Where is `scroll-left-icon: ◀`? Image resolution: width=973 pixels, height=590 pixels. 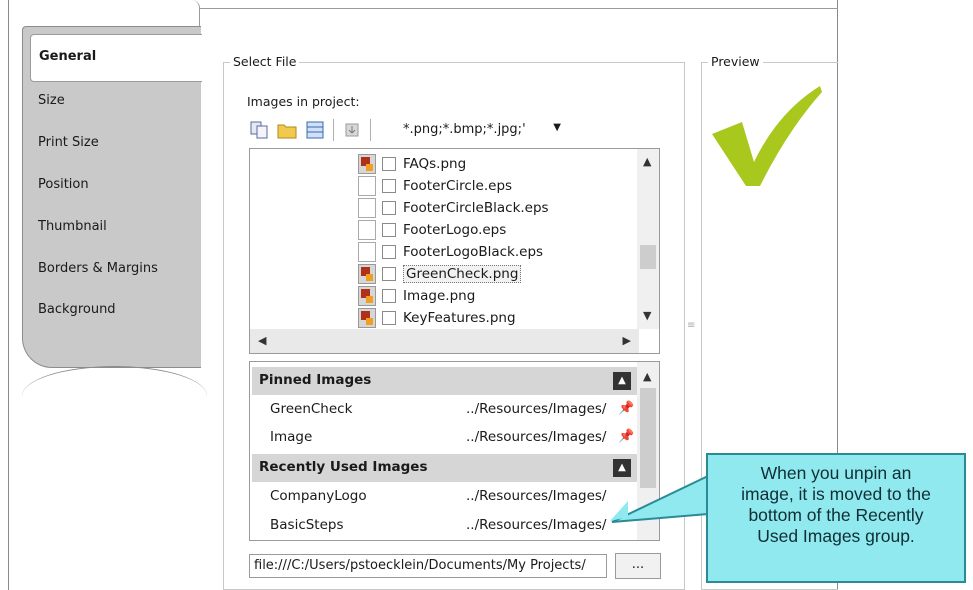 scroll-left-icon: ◀ is located at coordinates (262, 340).